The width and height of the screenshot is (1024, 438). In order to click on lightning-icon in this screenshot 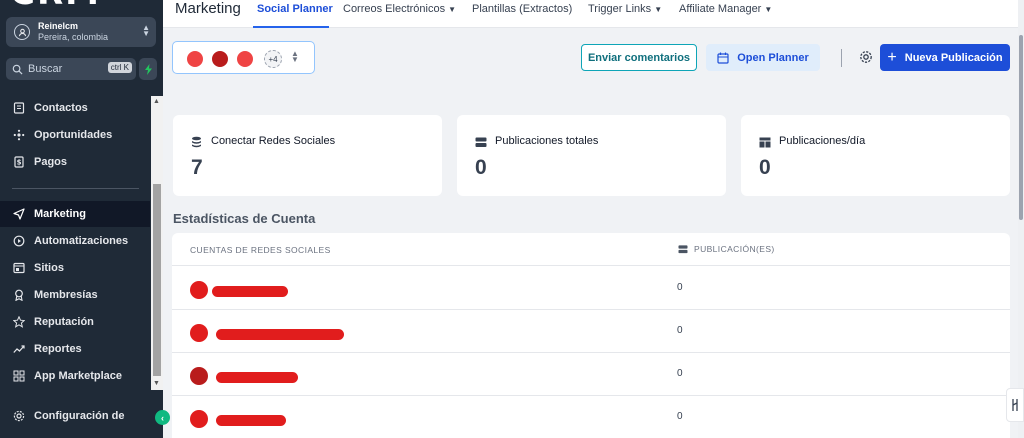, I will do `click(148, 69)`.